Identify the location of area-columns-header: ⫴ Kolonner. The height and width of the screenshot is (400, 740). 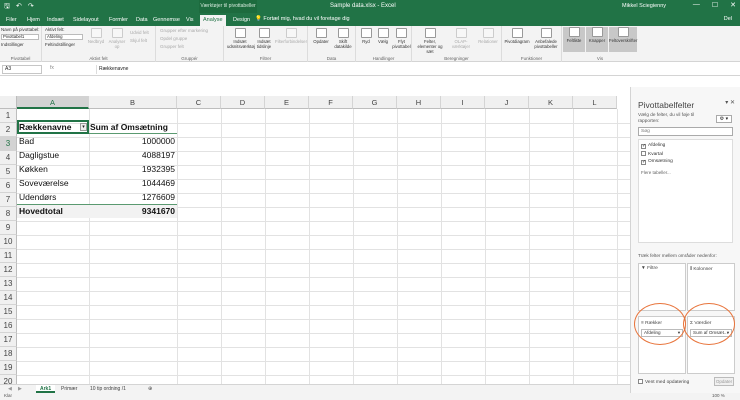
(701, 269).